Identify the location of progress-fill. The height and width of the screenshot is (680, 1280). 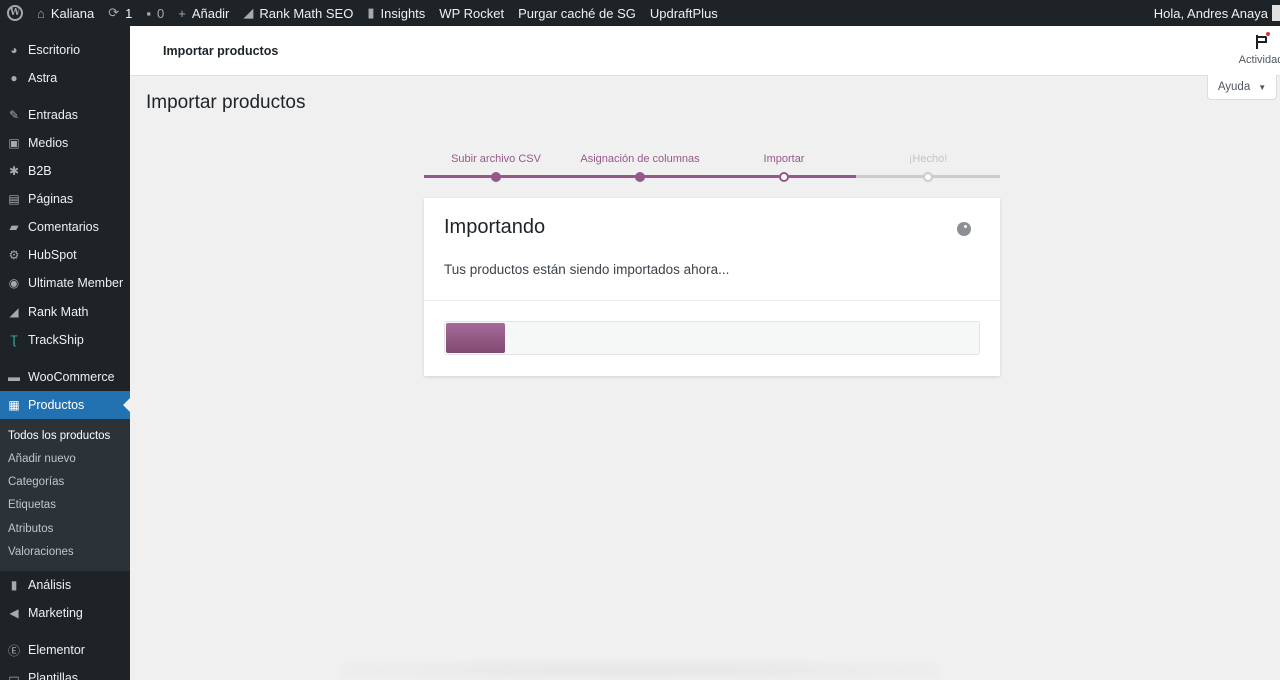
(475, 338).